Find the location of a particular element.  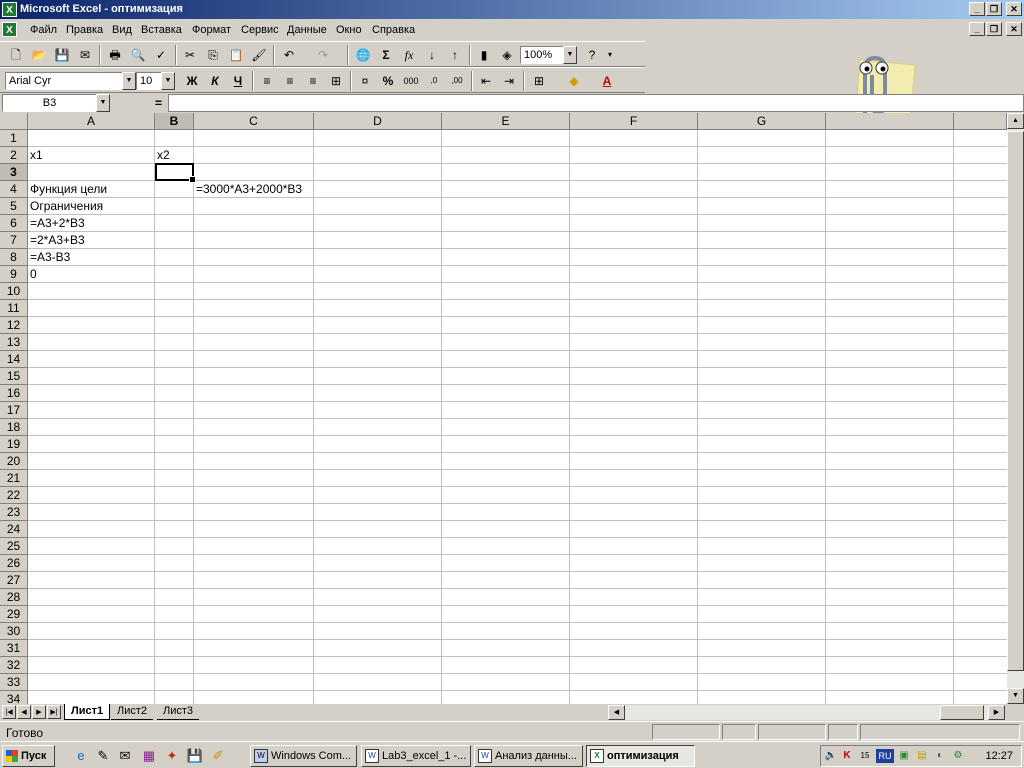

column-header-f: F is located at coordinates (634, 121).